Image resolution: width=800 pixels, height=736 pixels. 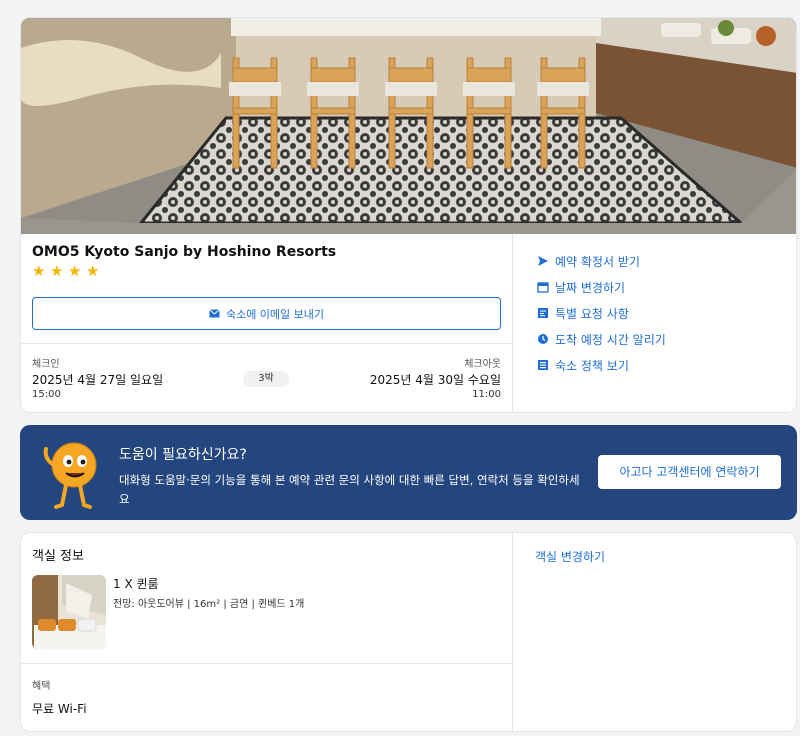 I want to click on clock-icon, so click(x=543, y=339).